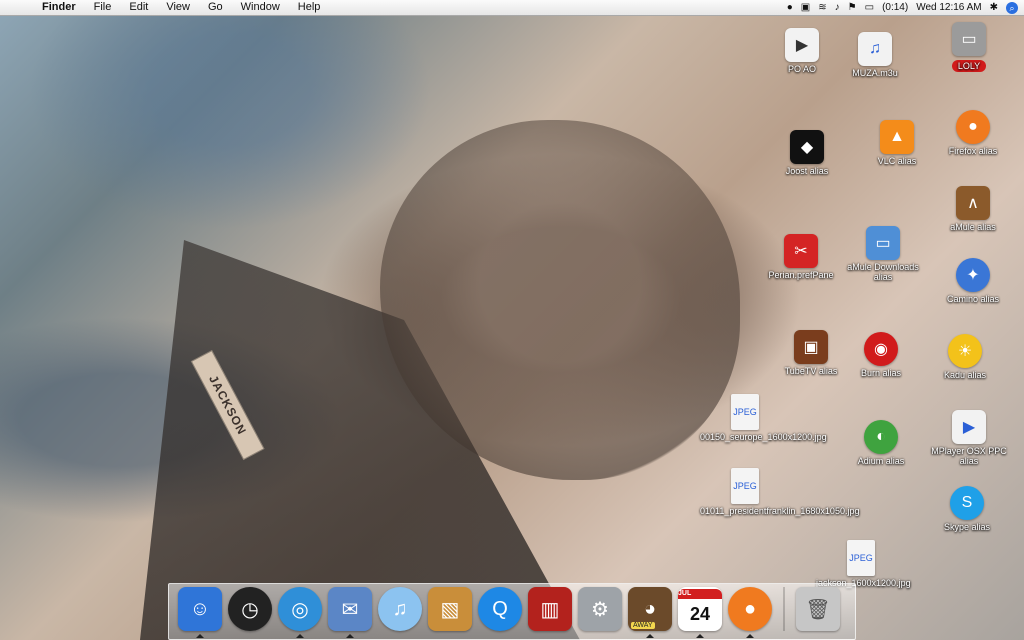  I want to click on desktop-icon-label: aMule alias, so click(973, 227).